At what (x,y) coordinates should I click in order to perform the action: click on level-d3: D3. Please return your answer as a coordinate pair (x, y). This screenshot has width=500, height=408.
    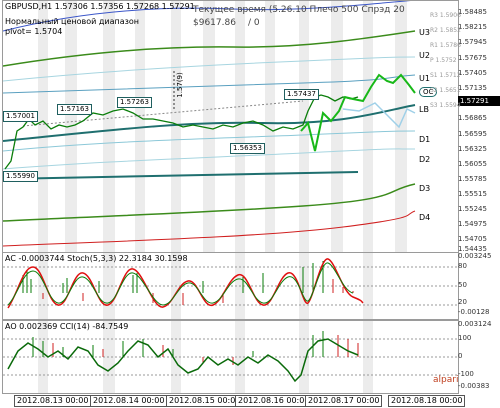
    Looking at the image, I should click on (425, 188).